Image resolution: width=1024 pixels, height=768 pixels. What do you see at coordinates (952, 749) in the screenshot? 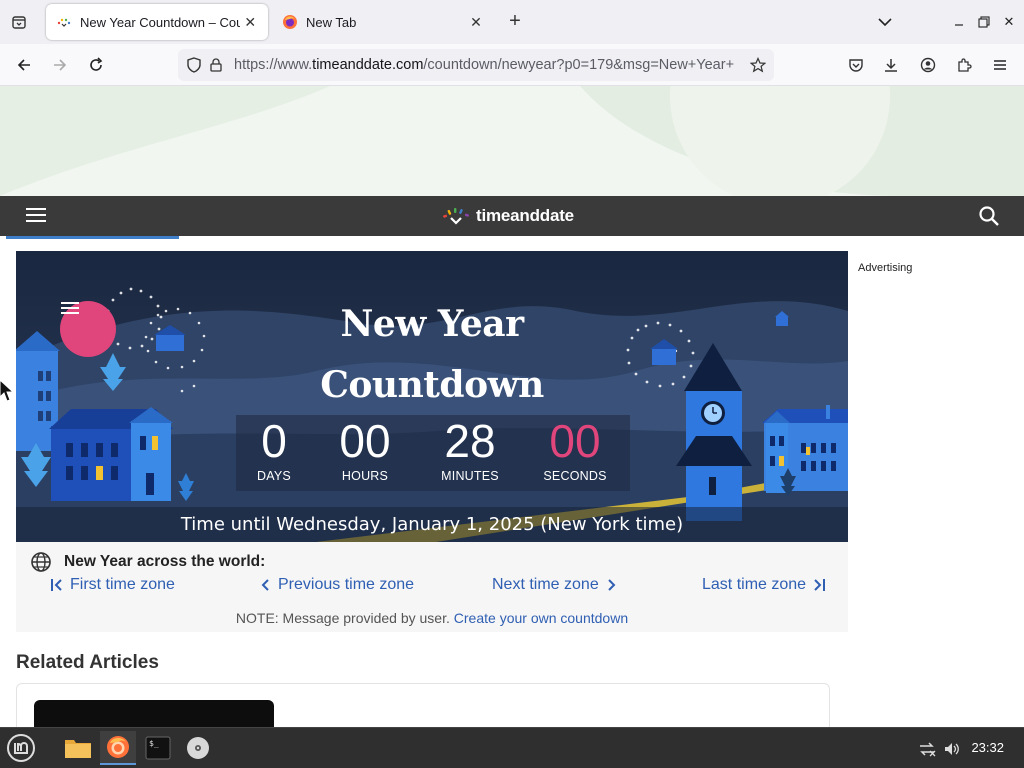
I see `volume-icon` at bounding box center [952, 749].